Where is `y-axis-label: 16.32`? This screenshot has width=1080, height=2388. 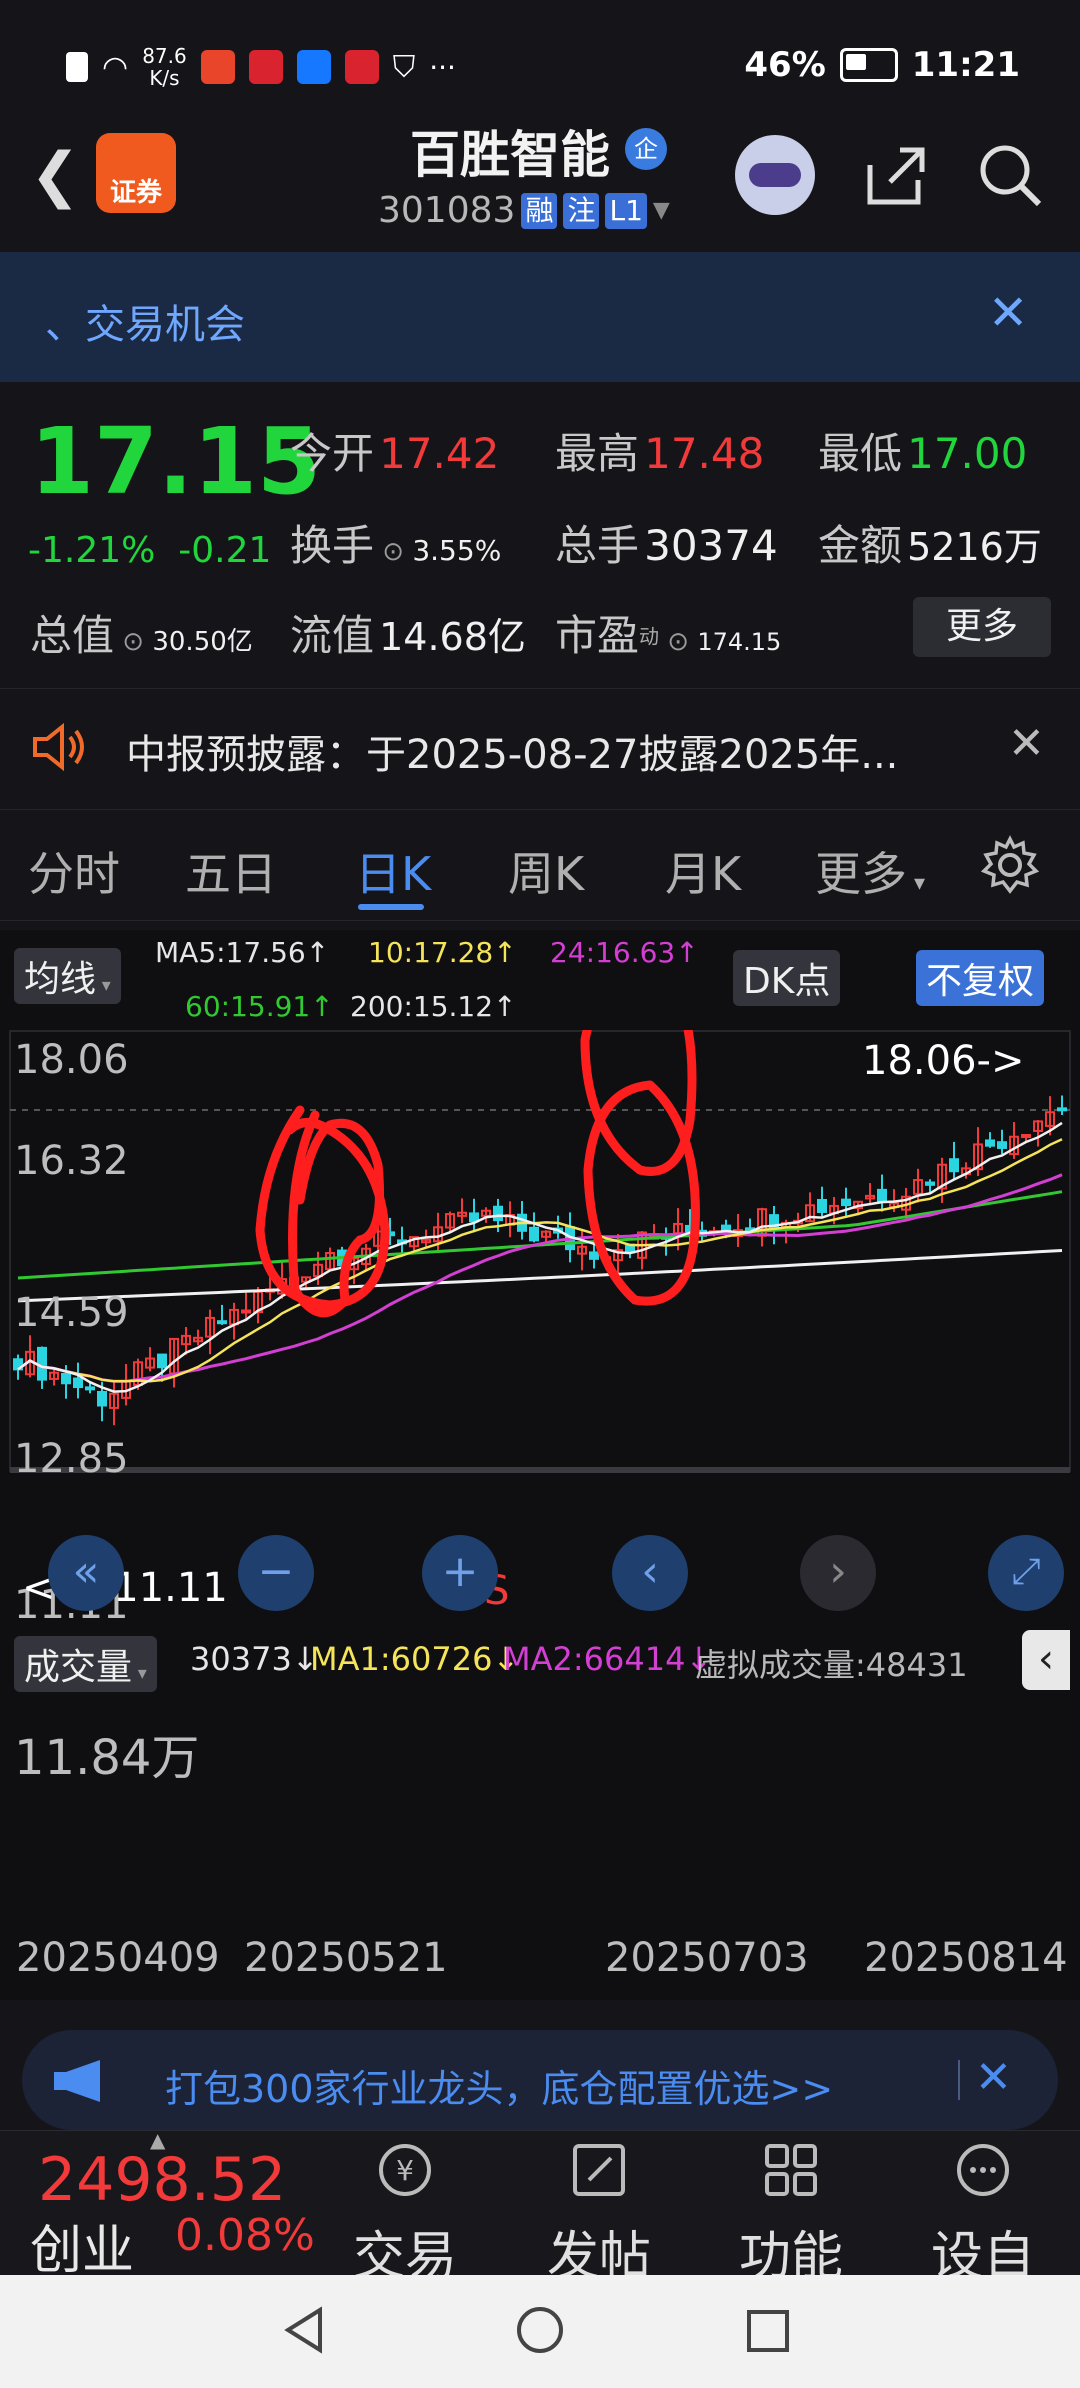 y-axis-label: 16.32 is located at coordinates (71, 1161).